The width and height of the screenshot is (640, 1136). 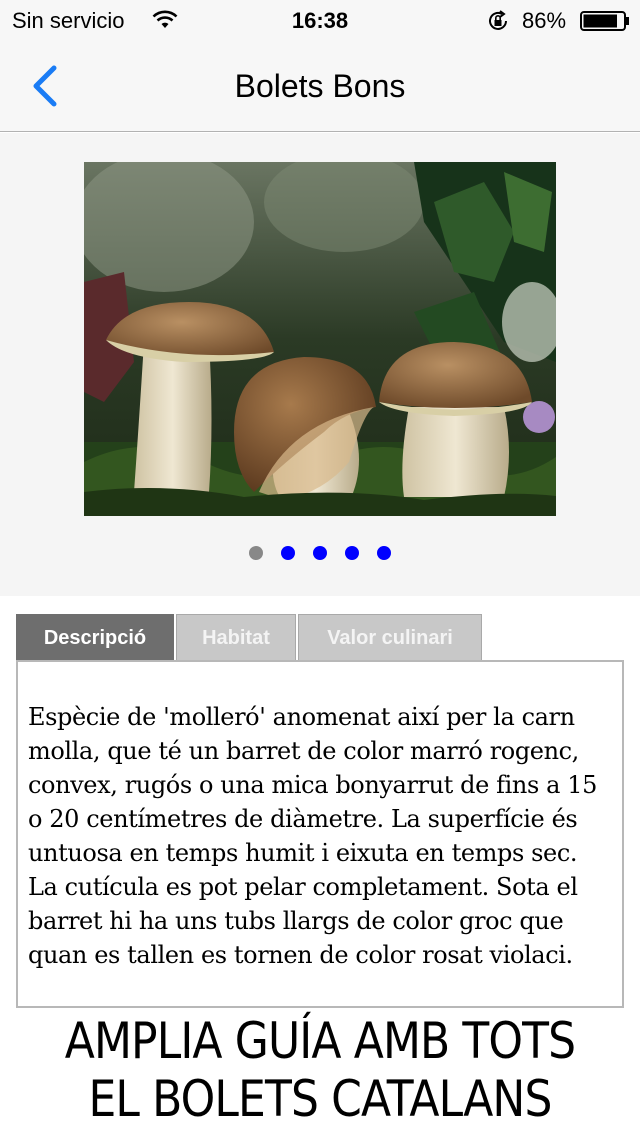 What do you see at coordinates (498, 20) in the screenshot?
I see `rotation-lock-icon` at bounding box center [498, 20].